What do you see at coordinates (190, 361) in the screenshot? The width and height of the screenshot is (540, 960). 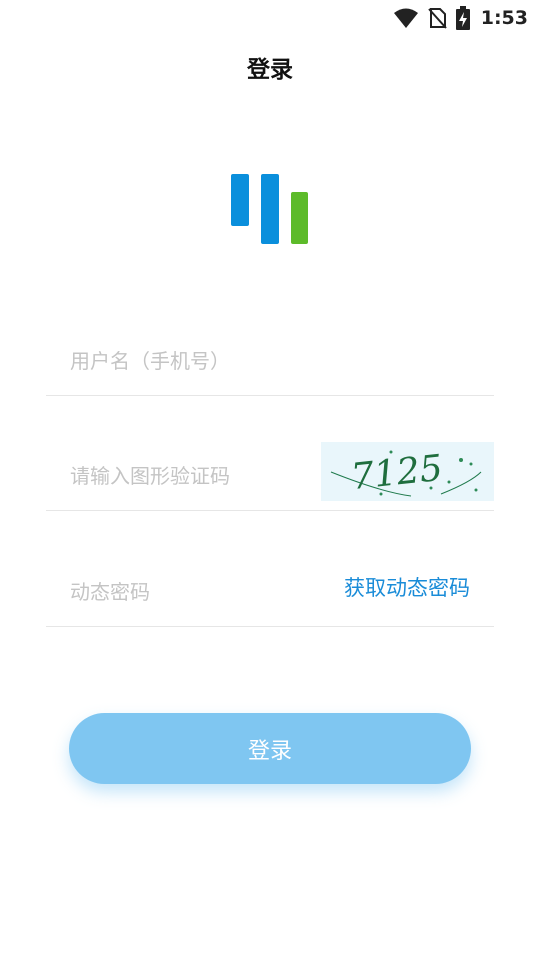 I see `username-input` at bounding box center [190, 361].